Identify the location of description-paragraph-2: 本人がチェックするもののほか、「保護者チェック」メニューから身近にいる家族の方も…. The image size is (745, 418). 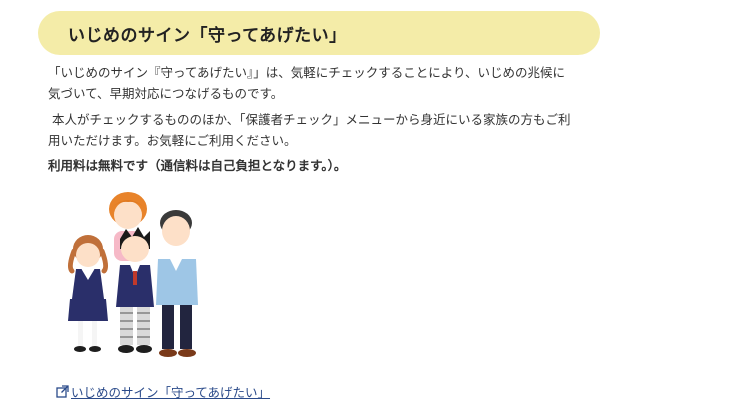
(328, 130).